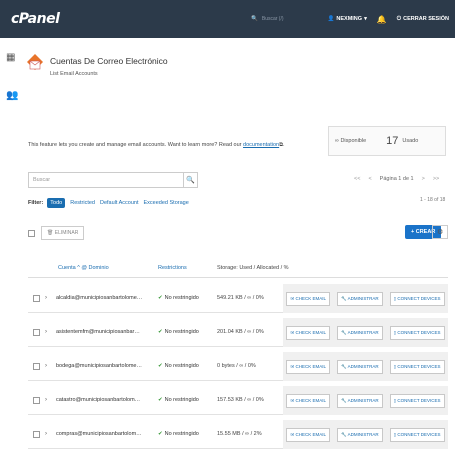 The height and width of the screenshot is (460, 455). I want to click on bulk-actions: 🗑 ELIMINAR, so click(56, 233).